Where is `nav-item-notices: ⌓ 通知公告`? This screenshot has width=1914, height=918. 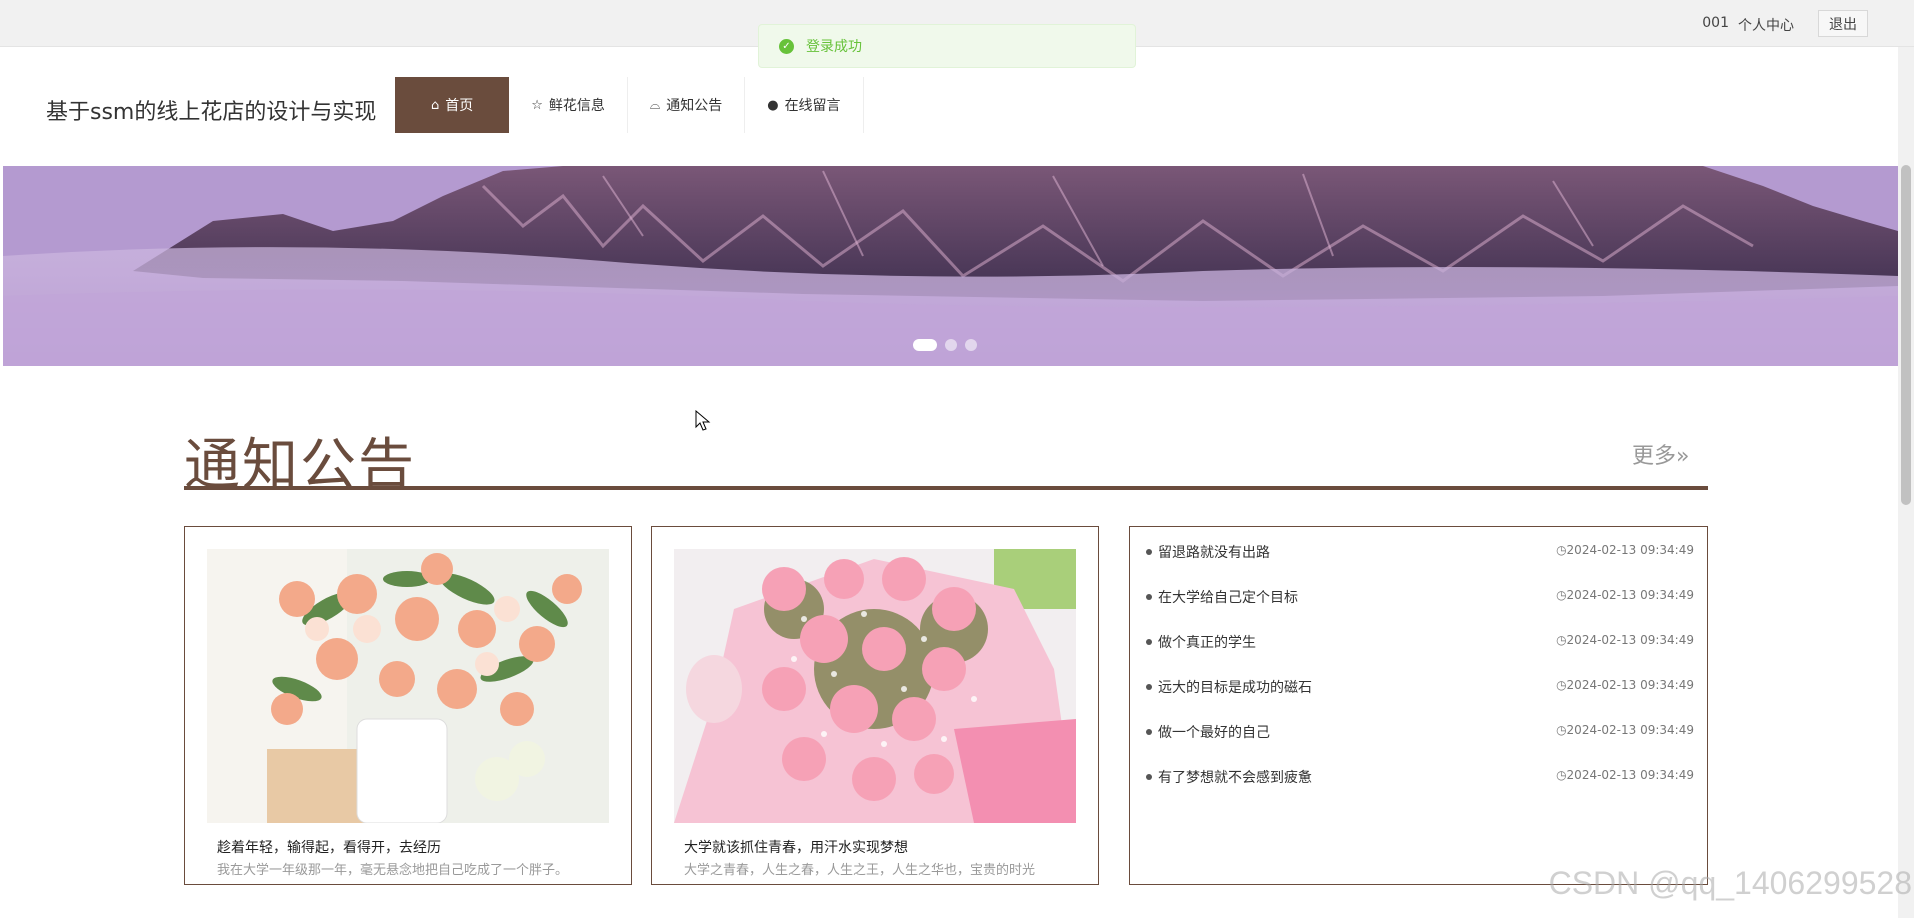 nav-item-notices: ⌓ 通知公告 is located at coordinates (687, 105).